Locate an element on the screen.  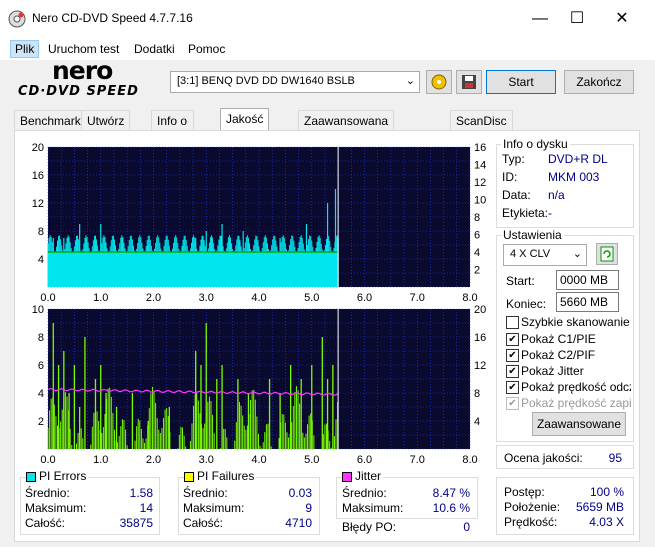
quick-scan-checkbox is located at coordinates (512, 322).